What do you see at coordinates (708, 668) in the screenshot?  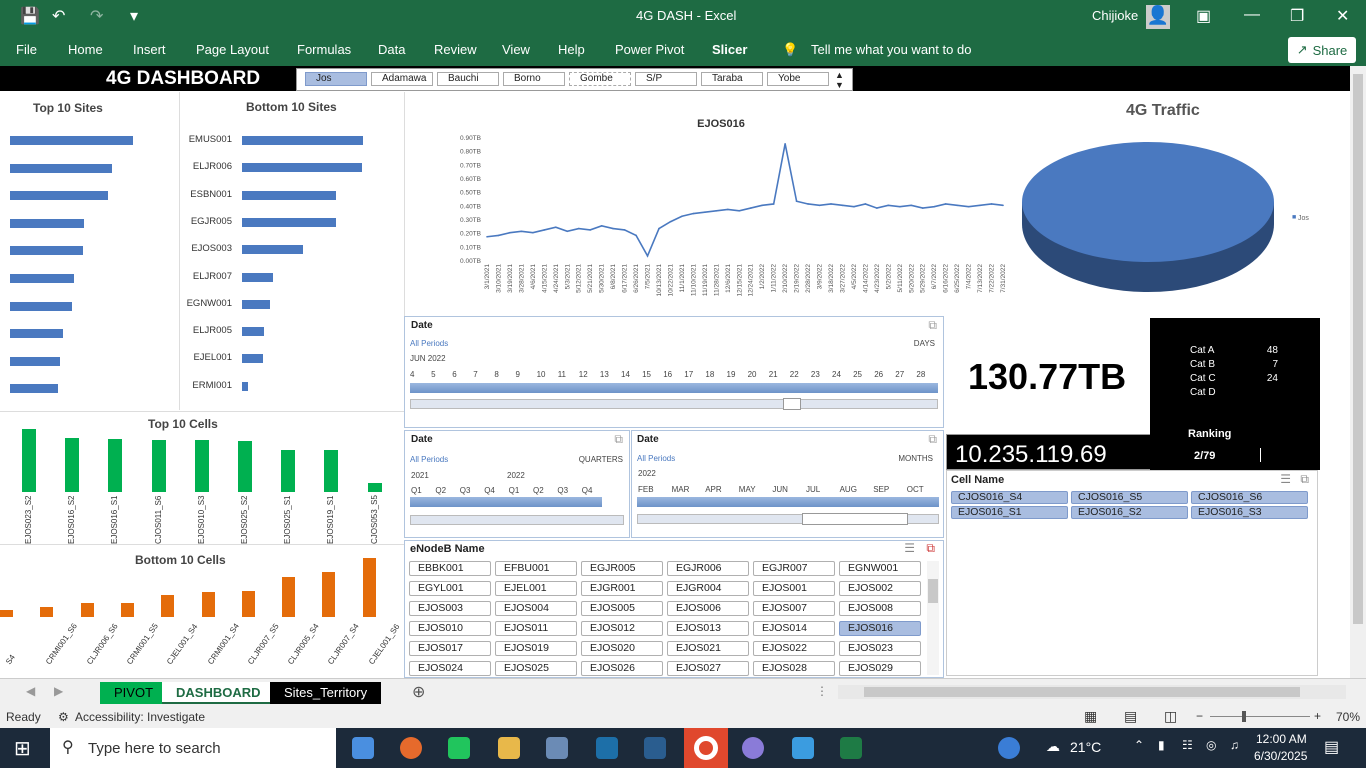 I see `enodeb-item: EJOS027` at bounding box center [708, 668].